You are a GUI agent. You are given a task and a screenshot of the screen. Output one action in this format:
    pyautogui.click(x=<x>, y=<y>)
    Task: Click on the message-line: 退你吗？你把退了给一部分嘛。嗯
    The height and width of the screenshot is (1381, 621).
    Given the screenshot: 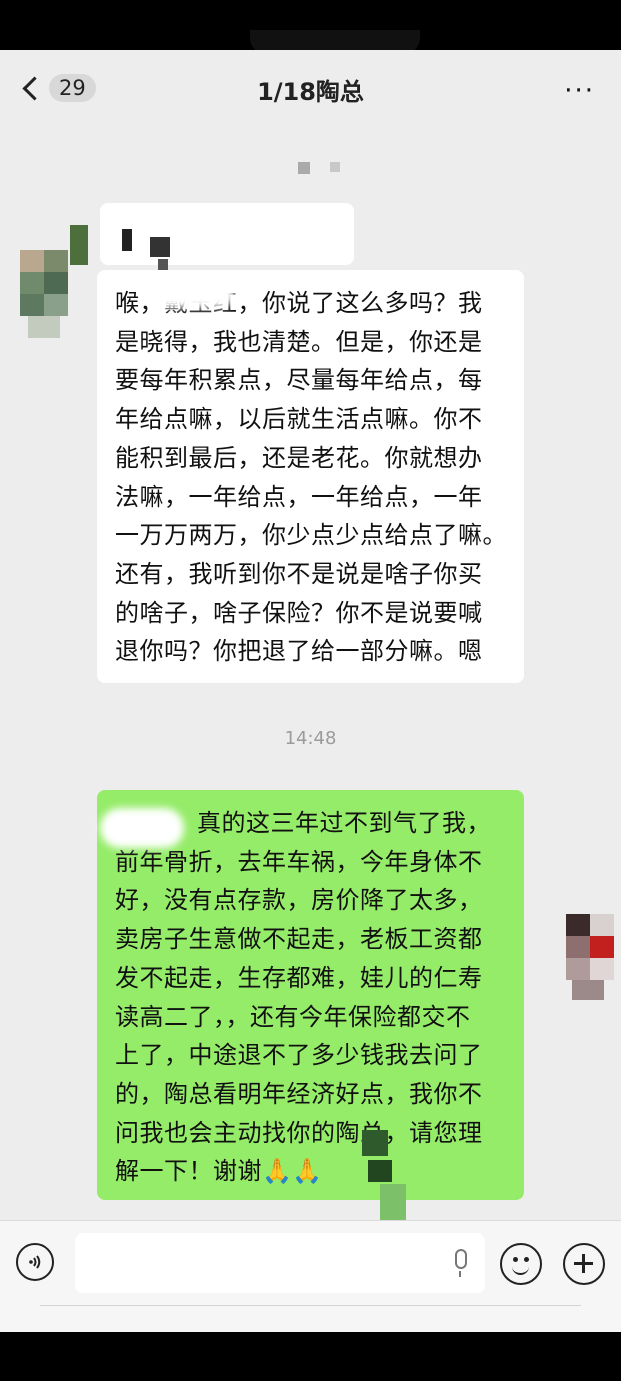 What is the action you would take?
    pyautogui.click(x=299, y=651)
    